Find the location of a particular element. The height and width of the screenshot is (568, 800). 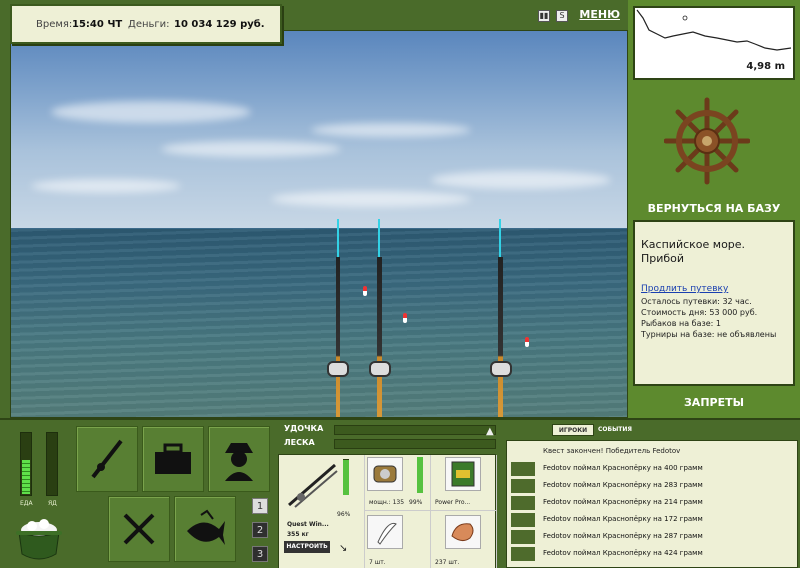

chat-message-text: Fedotov поймал Краснопёрку на 287 грамм is located at coordinates (623, 536).